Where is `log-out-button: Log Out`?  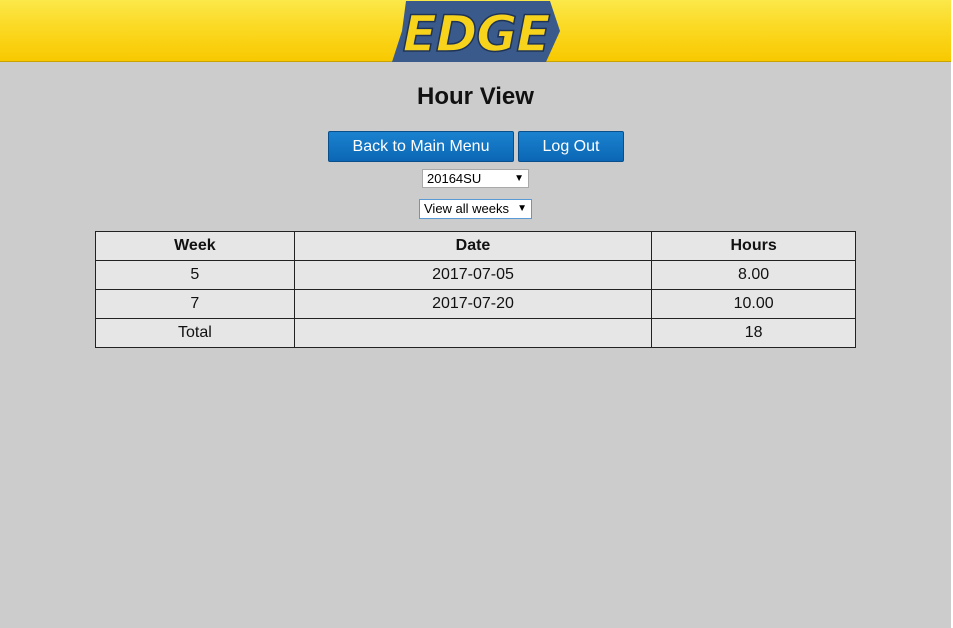 log-out-button: Log Out is located at coordinates (571, 146).